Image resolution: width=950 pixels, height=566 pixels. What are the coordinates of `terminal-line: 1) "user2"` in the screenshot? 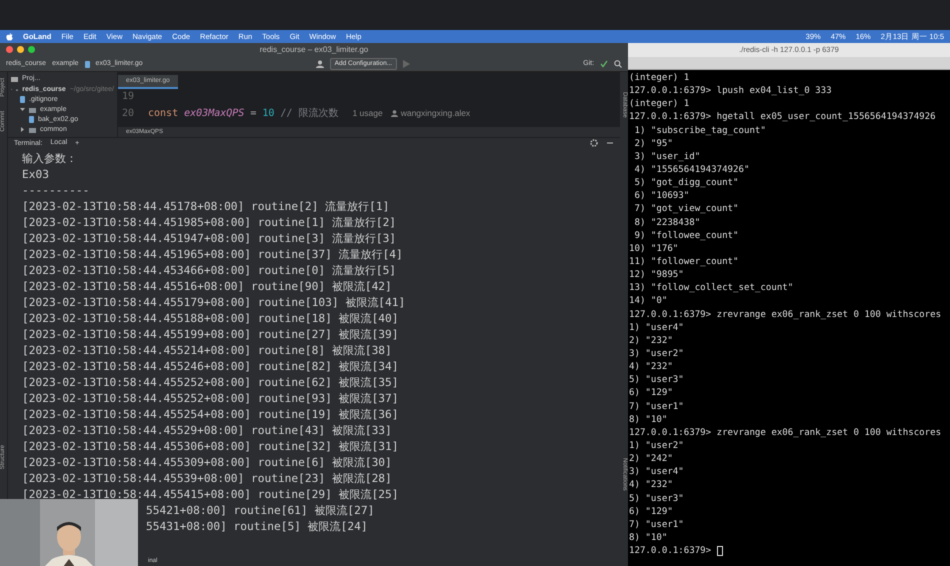 It's located at (657, 446).